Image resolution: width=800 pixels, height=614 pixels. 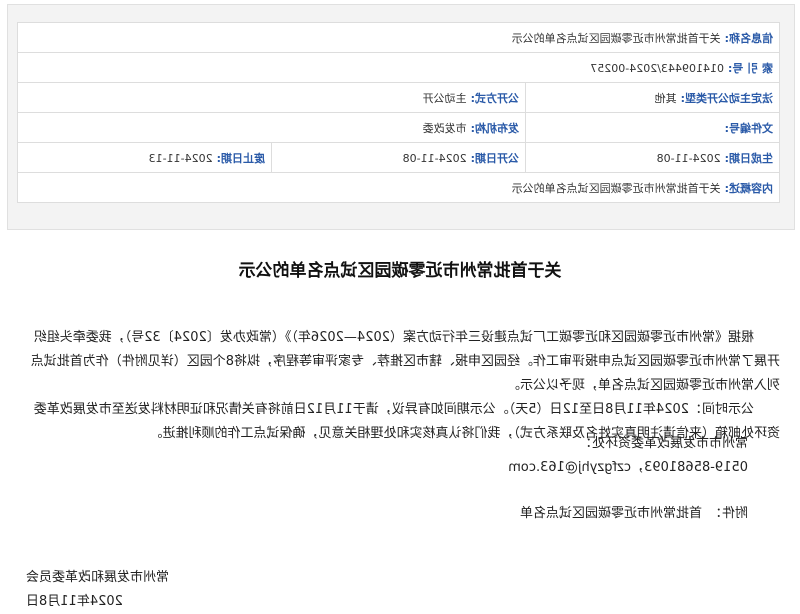 What do you see at coordinates (434, 158) in the screenshot?
I see `open-date-value: 2024-11-08` at bounding box center [434, 158].